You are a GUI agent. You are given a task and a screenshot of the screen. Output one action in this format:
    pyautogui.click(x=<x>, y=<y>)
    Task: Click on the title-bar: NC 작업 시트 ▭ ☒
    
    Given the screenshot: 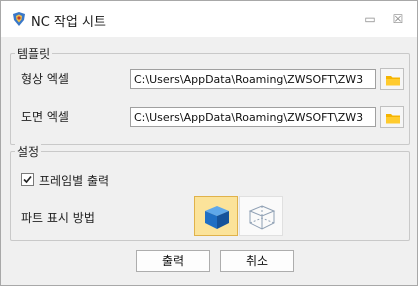 What is the action you would take?
    pyautogui.click(x=209, y=19)
    